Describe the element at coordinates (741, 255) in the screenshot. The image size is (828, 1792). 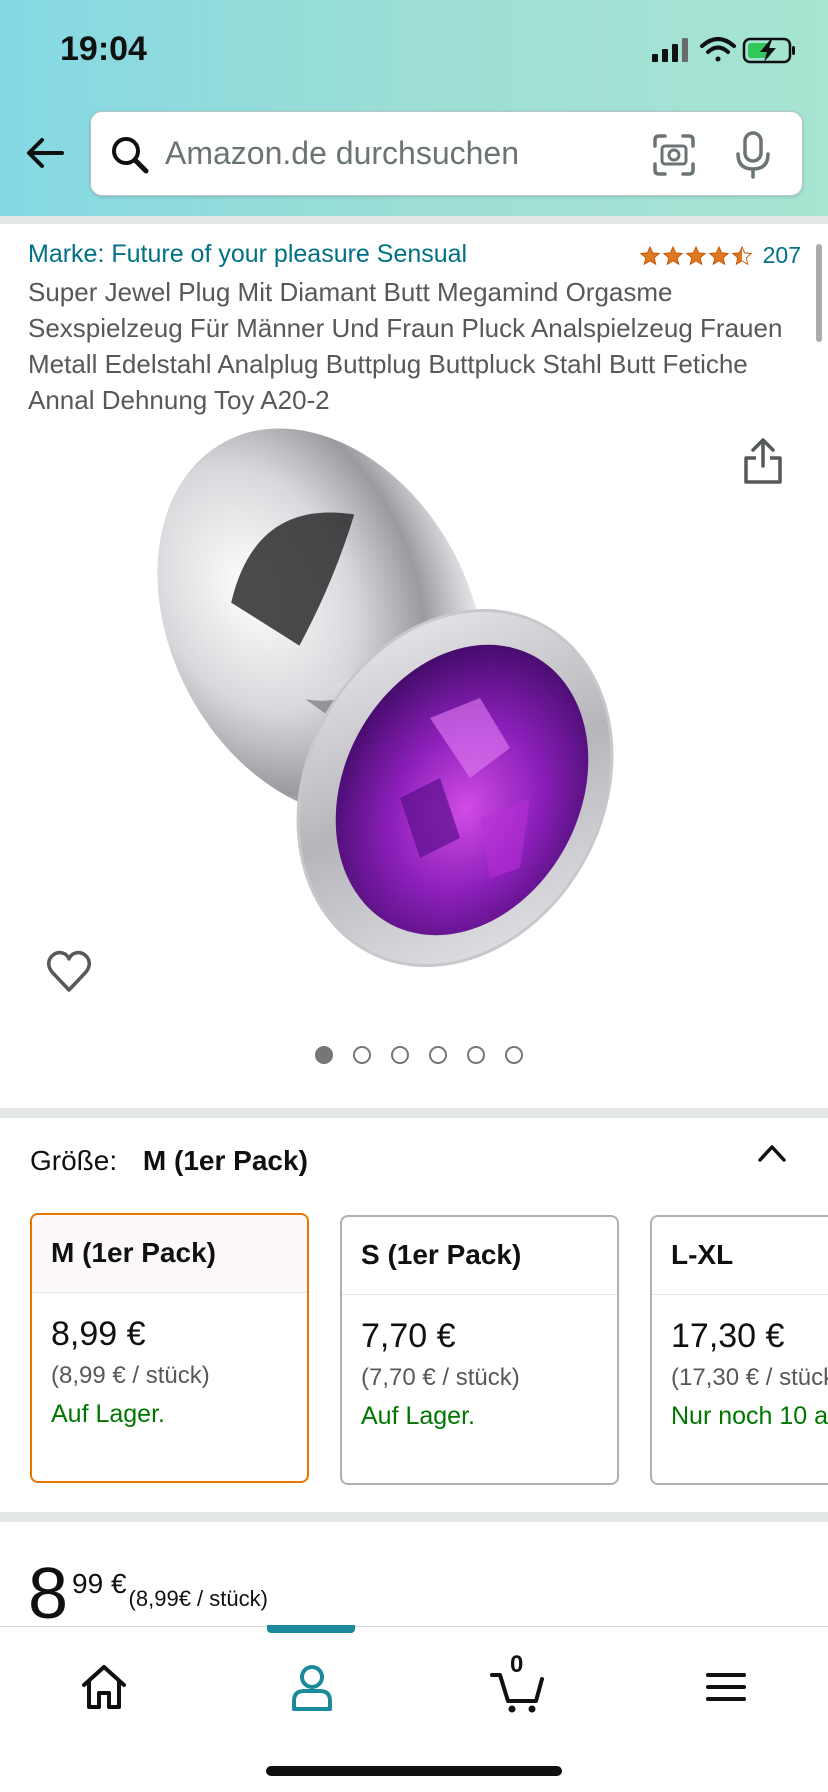
I see `star-half-icon` at that location.